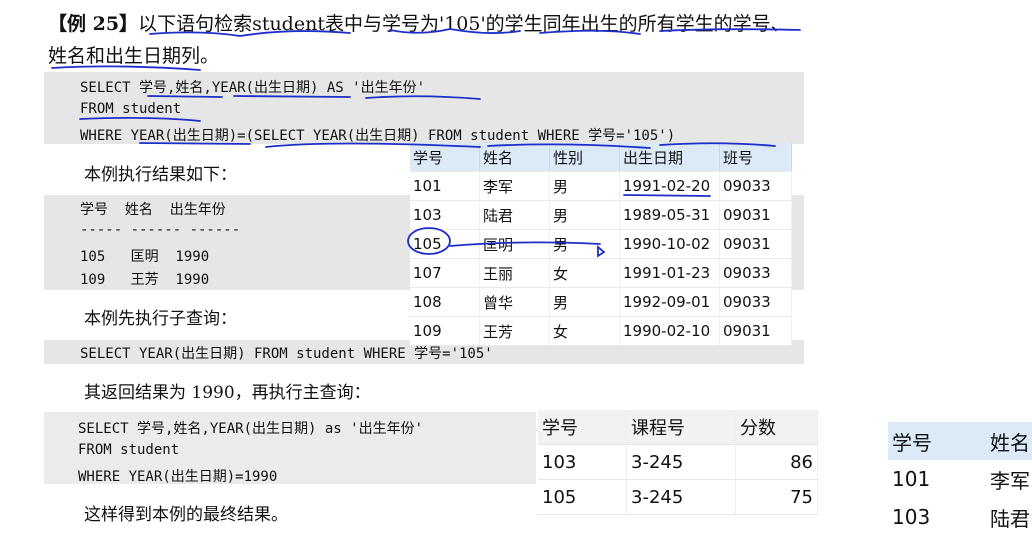  What do you see at coordinates (251, 429) in the screenshot?
I see `code-line: SELECT 学号,姓名,YEAR(出生日期) as '出生年份'` at bounding box center [251, 429].